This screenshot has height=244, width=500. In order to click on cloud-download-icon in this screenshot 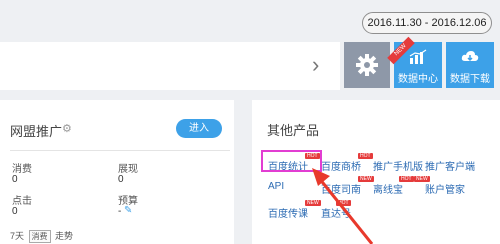, I will do `click(470, 56)`.